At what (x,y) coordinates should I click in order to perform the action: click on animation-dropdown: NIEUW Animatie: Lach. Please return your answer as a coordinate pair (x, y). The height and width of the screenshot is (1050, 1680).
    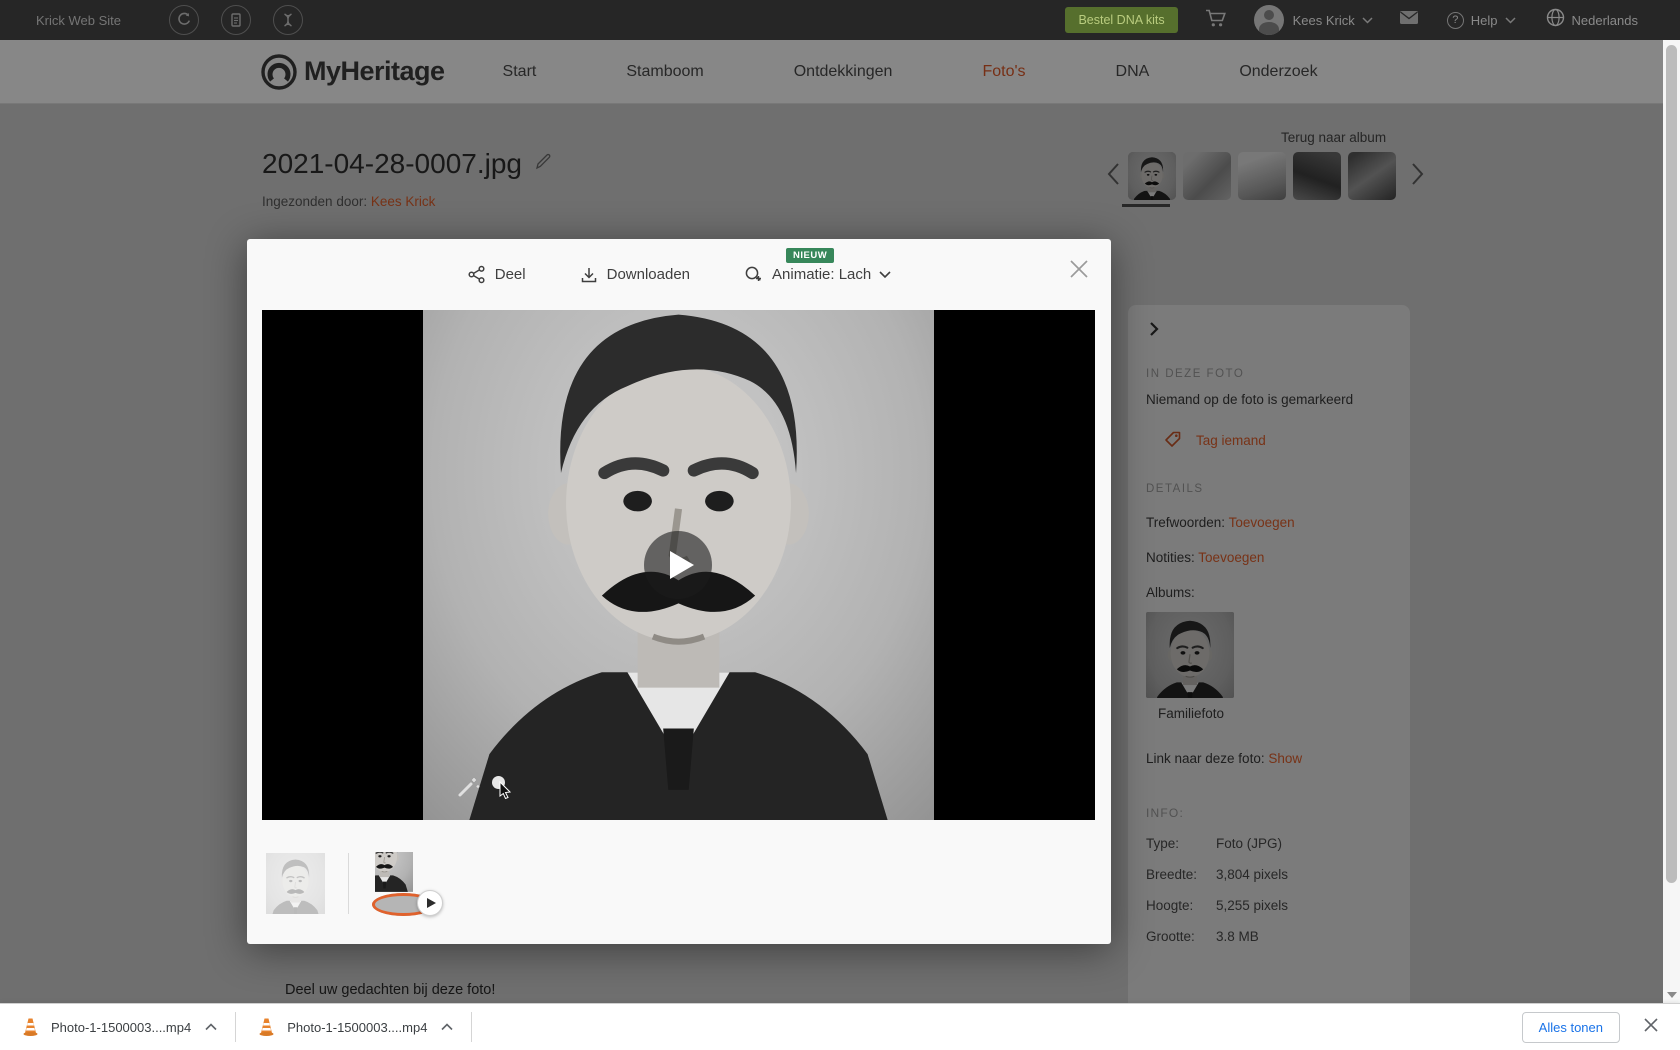
    Looking at the image, I should click on (817, 266).